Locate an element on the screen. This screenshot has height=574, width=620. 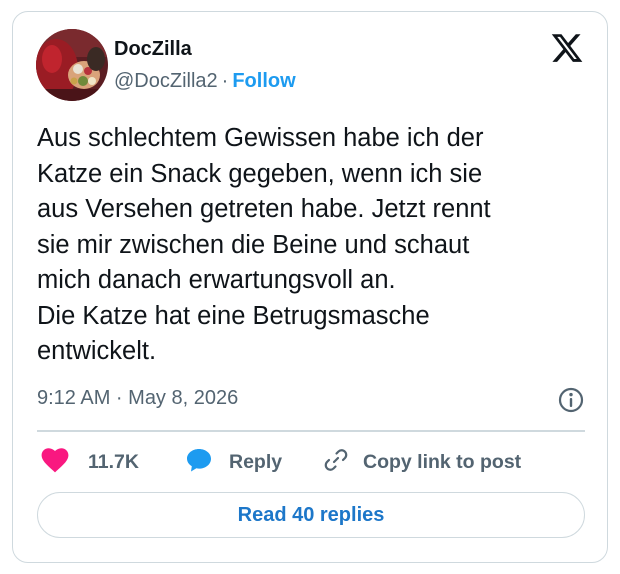
copy-link-label: Copy link to post is located at coordinates (442, 461).